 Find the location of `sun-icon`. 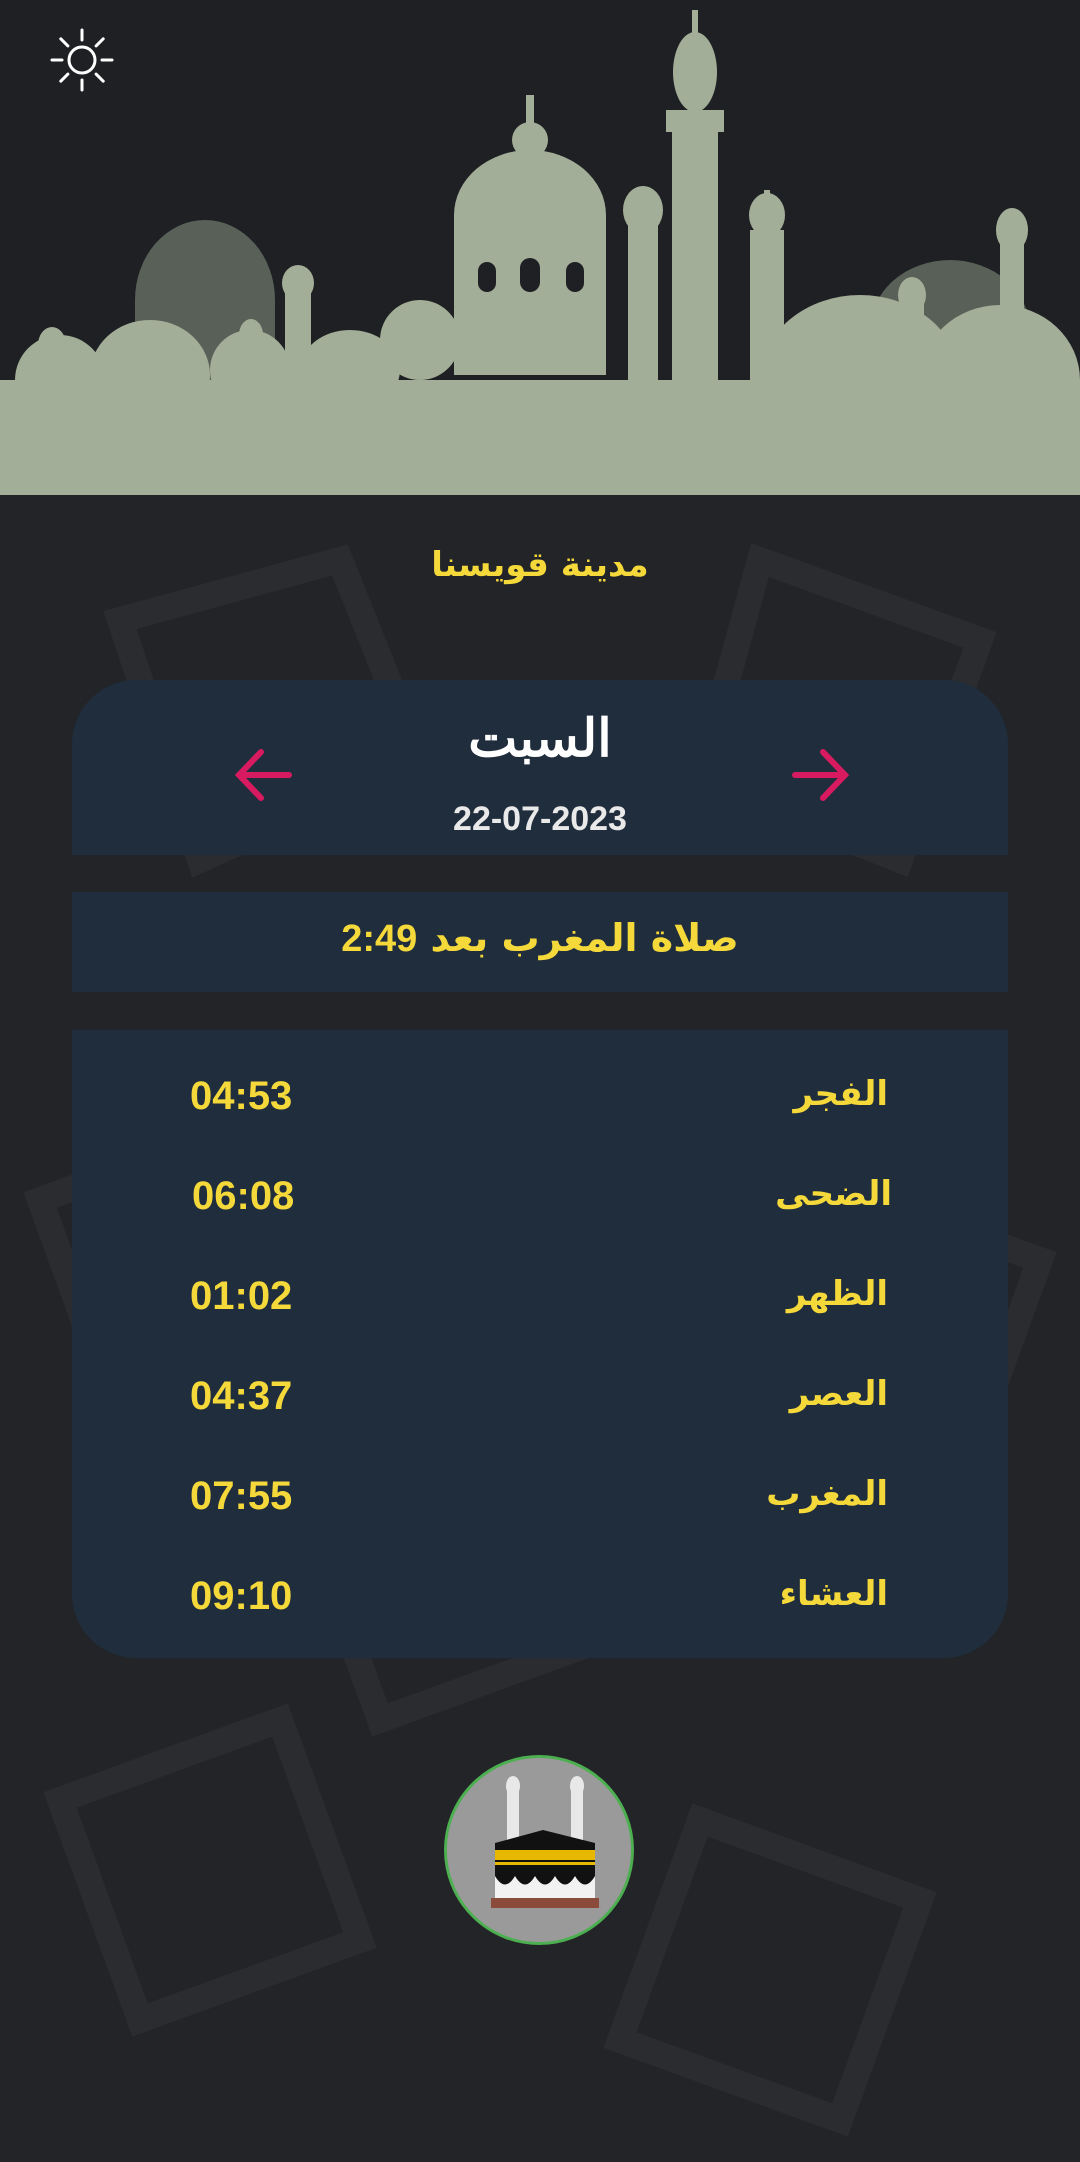

sun-icon is located at coordinates (82, 60).